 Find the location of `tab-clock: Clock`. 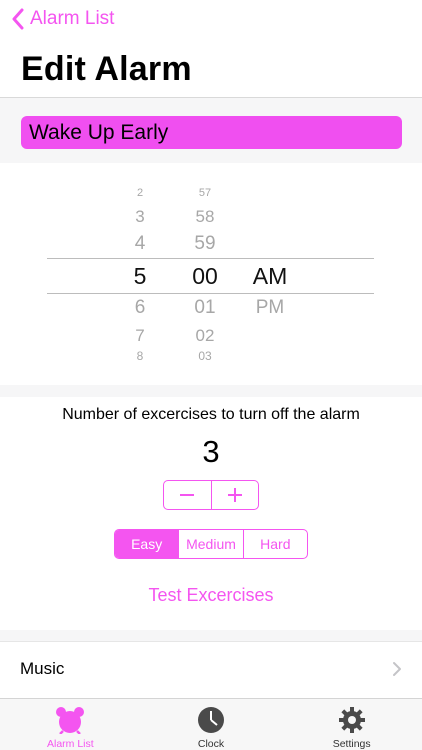

tab-clock: Clock is located at coordinates (211, 724).